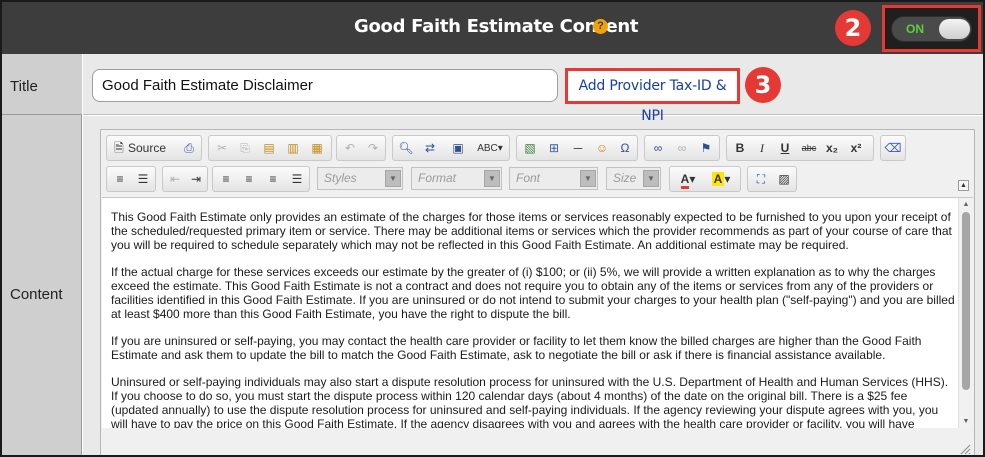 This screenshot has width=985, height=457. What do you see at coordinates (809, 148) in the screenshot?
I see `strikethrough-icon: abc` at bounding box center [809, 148].